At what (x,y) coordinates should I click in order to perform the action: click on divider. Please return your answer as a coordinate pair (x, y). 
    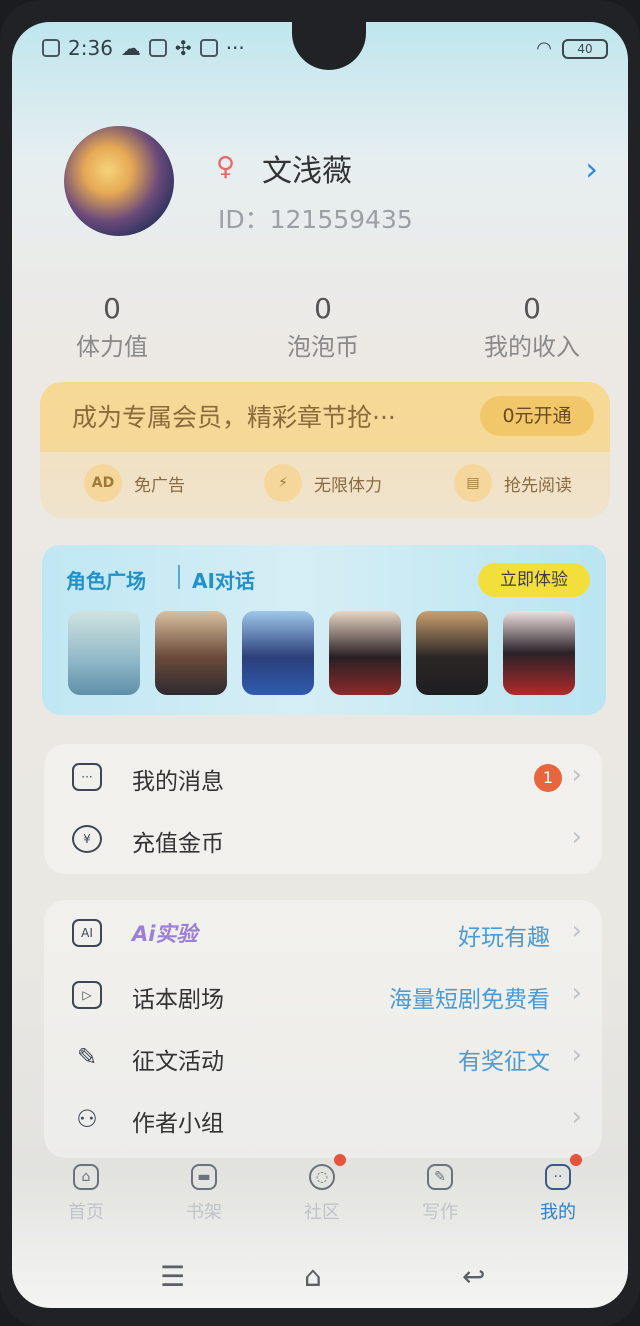
    Looking at the image, I should click on (179, 577).